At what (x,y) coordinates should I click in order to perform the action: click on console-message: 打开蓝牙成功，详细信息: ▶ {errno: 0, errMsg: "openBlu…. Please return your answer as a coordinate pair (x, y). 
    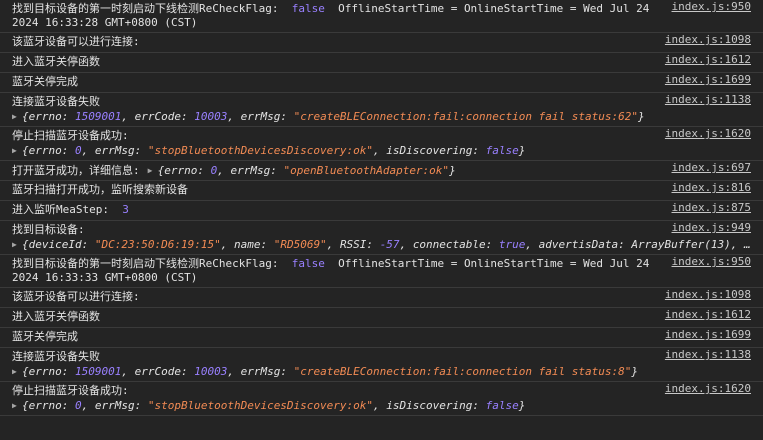
    Looking at the image, I should click on (381, 171).